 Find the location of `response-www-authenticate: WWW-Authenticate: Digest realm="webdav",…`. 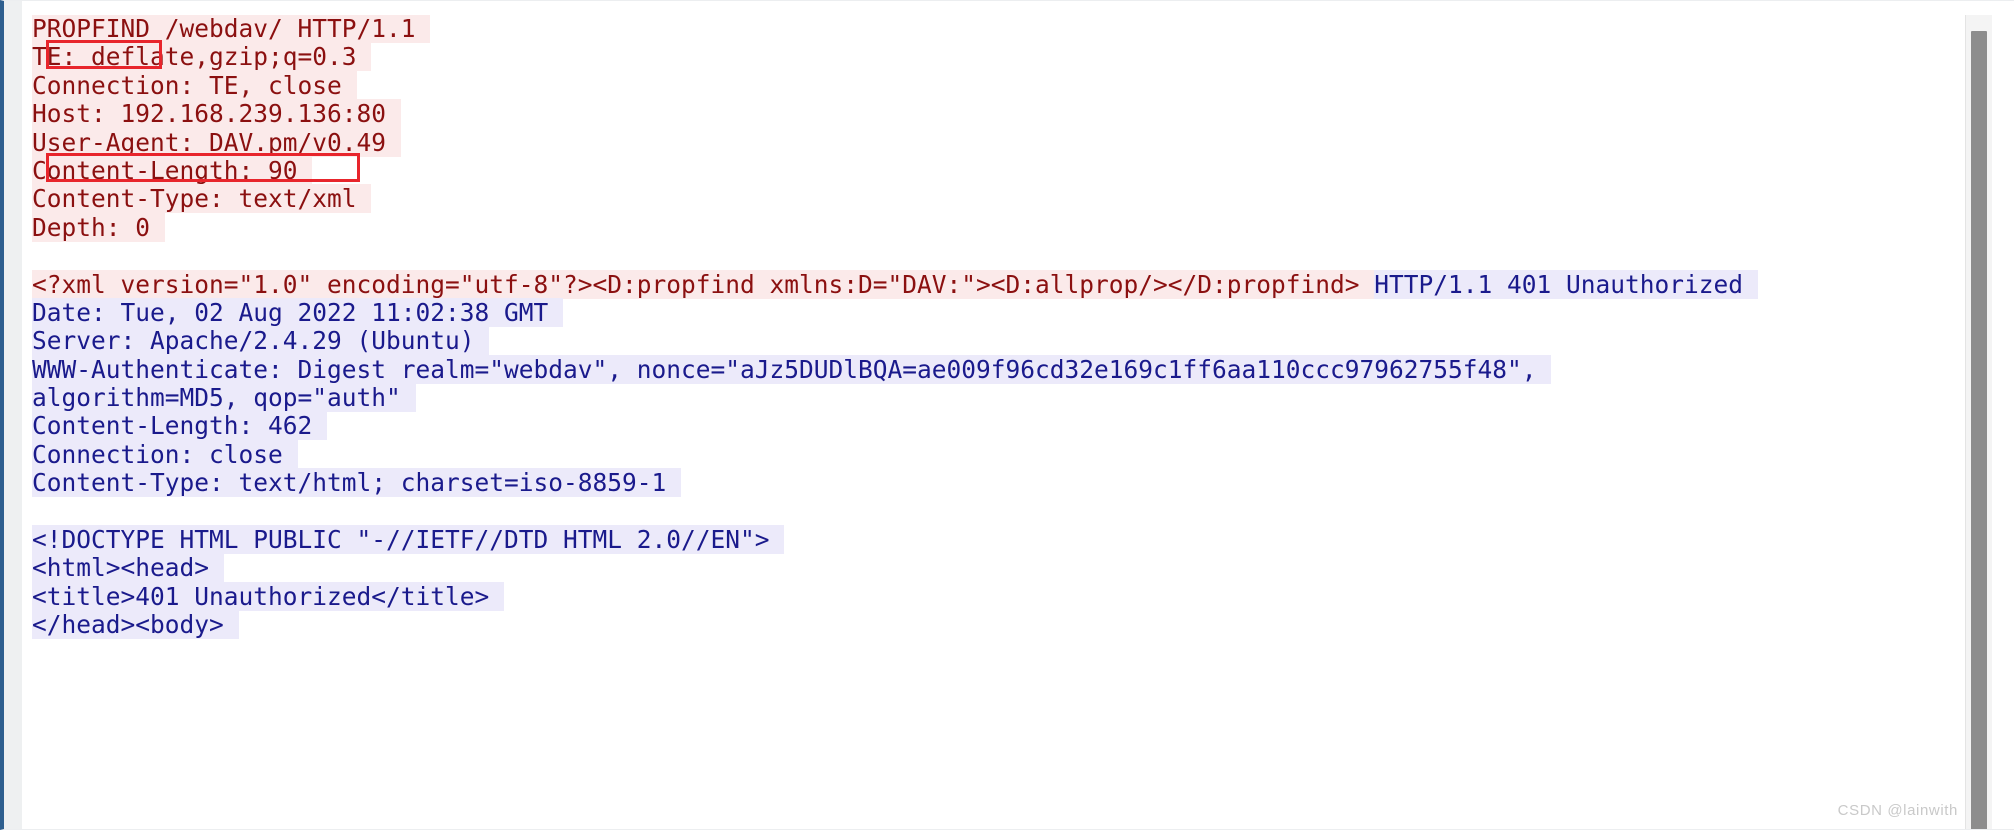

response-www-authenticate: WWW-Authenticate: Digest realm="webdav",… is located at coordinates (895, 369).